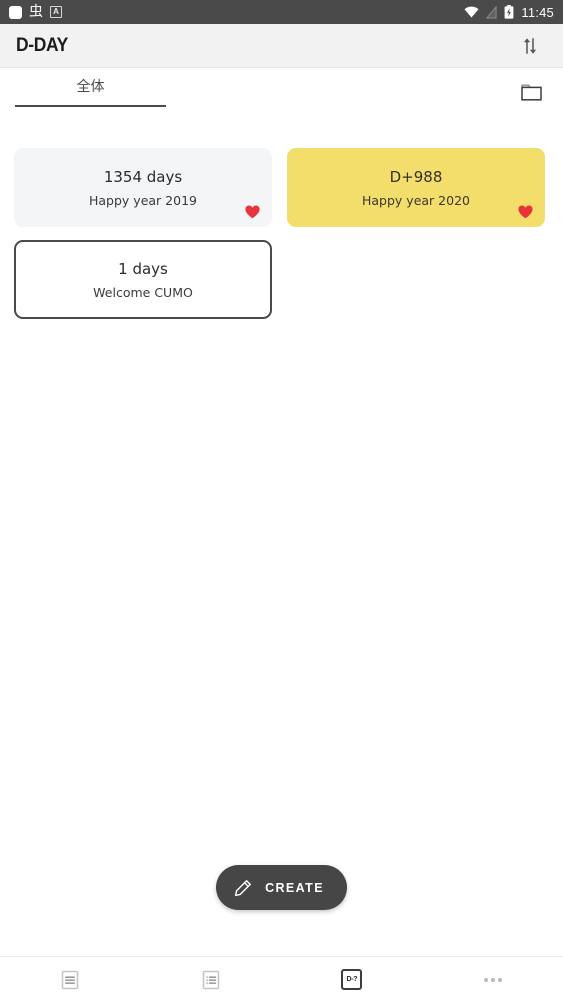  I want to click on signal-icon, so click(492, 12).